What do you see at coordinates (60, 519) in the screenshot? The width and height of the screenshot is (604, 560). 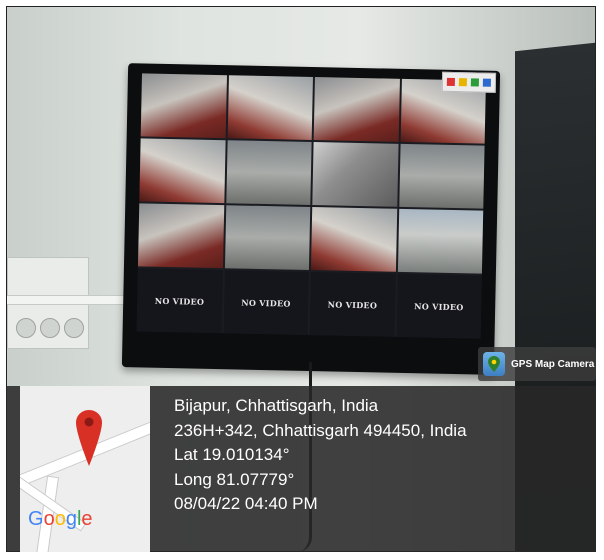 I see `google-logo: Google` at bounding box center [60, 519].